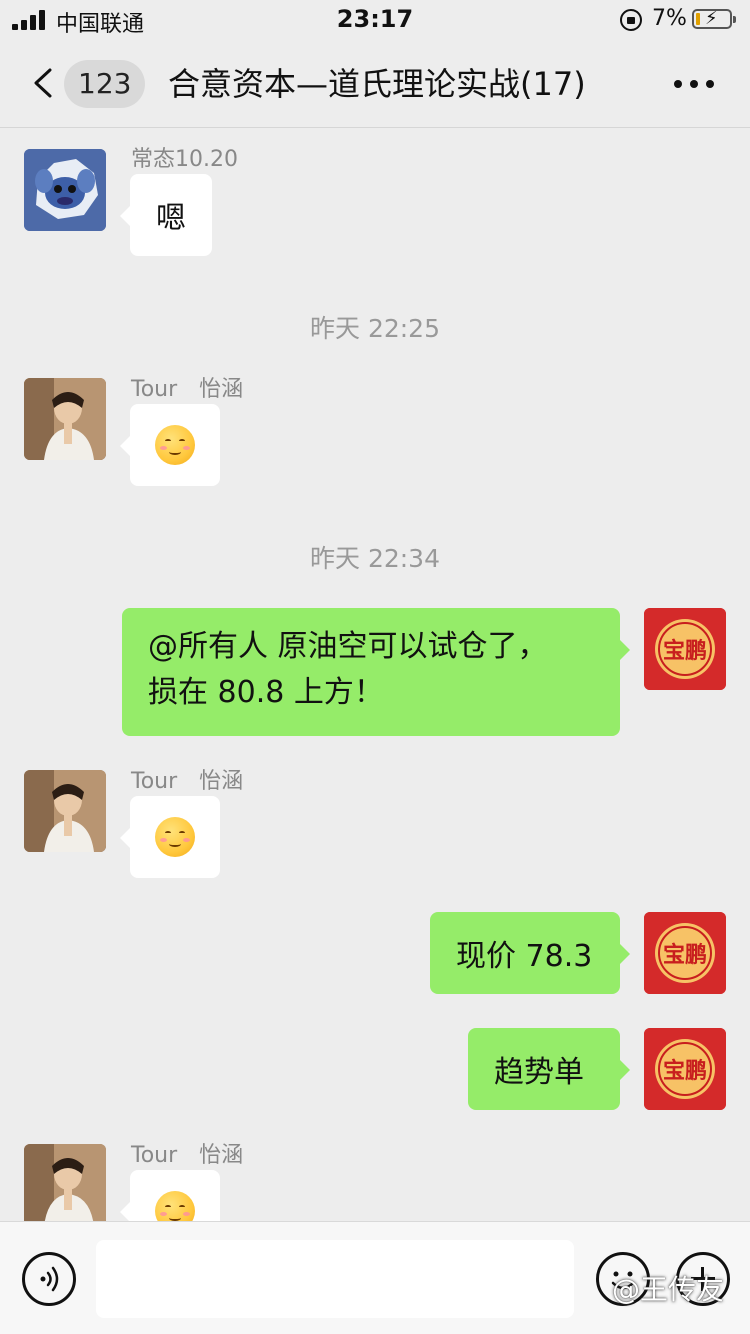  Describe the element at coordinates (524, 956) in the screenshot. I see `message-text: 现价 78.3` at that location.